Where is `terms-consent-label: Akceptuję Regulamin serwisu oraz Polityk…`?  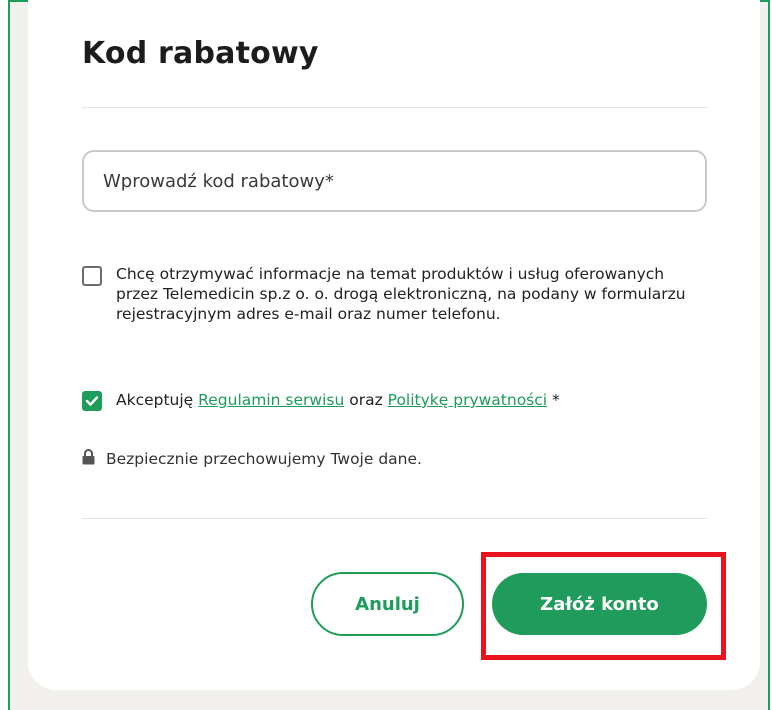 terms-consent-label: Akceptuję Regulamin serwisu oraz Polityk… is located at coordinates (338, 400).